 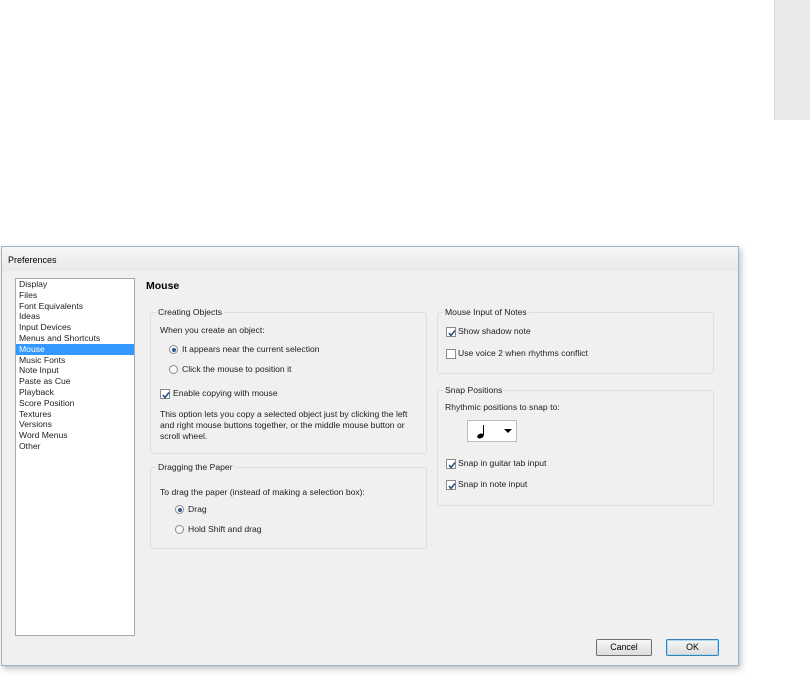 I want to click on page-title: Mouse, so click(x=163, y=286).